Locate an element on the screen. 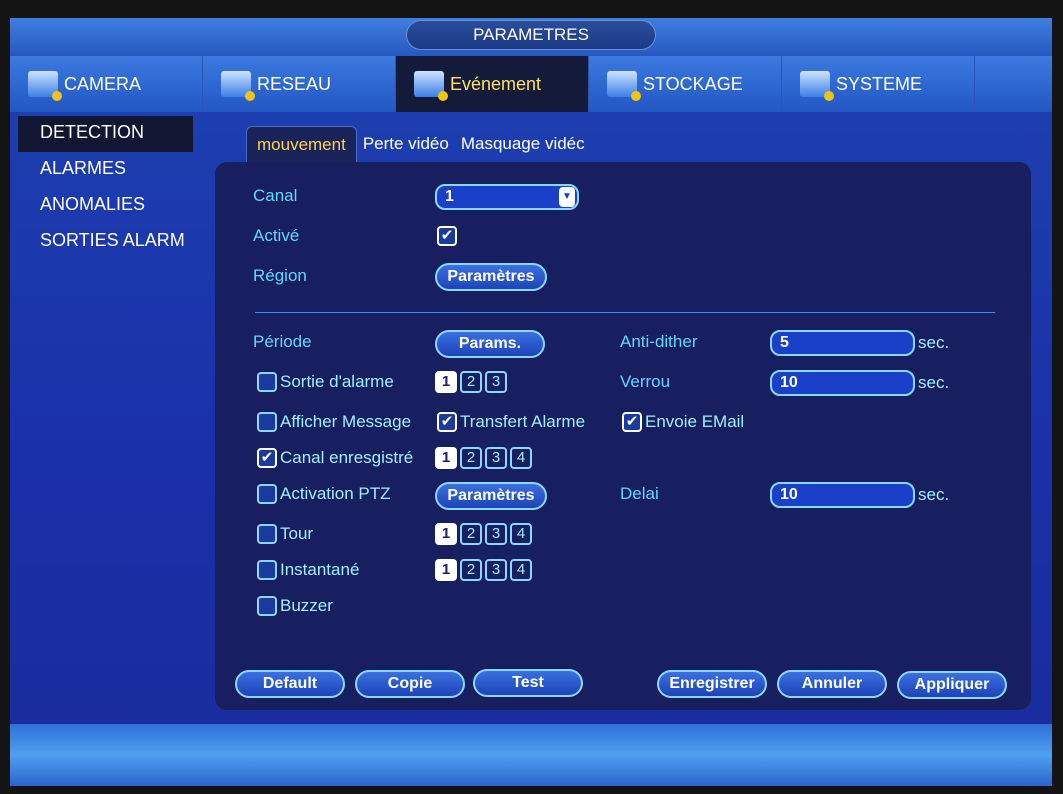  sub-tabs: mouvement Perte vidéo Masquage vidéc is located at coordinates (418, 144).